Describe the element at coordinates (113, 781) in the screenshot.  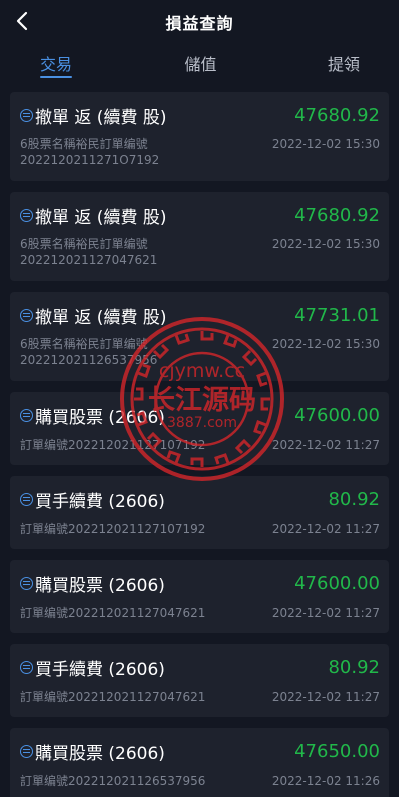
I see `record-order-id: 訂單编號202212021126537956` at that location.